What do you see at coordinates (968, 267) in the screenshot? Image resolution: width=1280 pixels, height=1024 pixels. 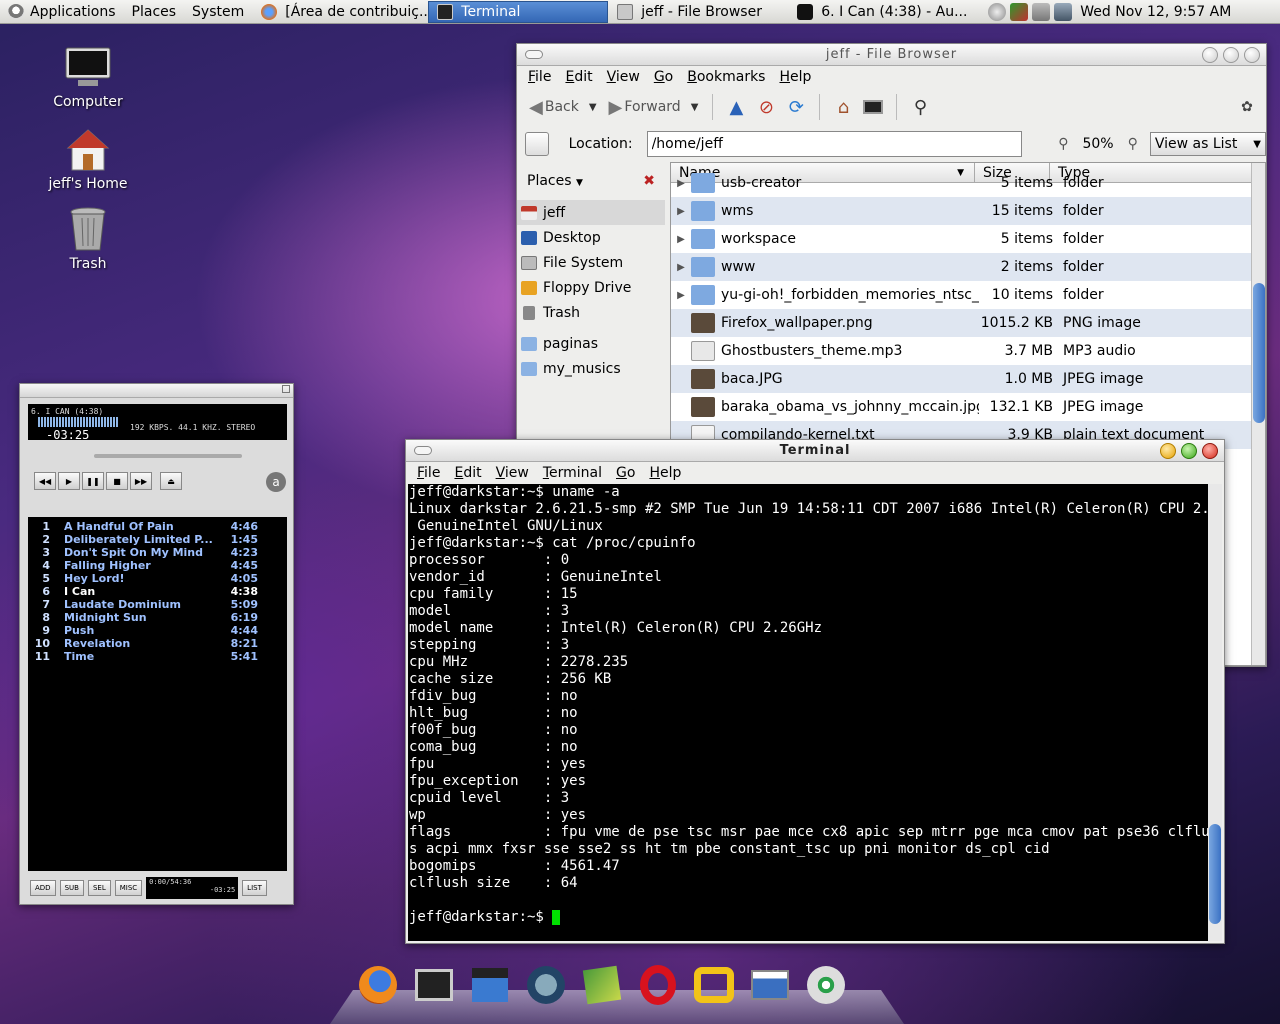 I see `file-row: ▶ www 2 items folder` at bounding box center [968, 267].